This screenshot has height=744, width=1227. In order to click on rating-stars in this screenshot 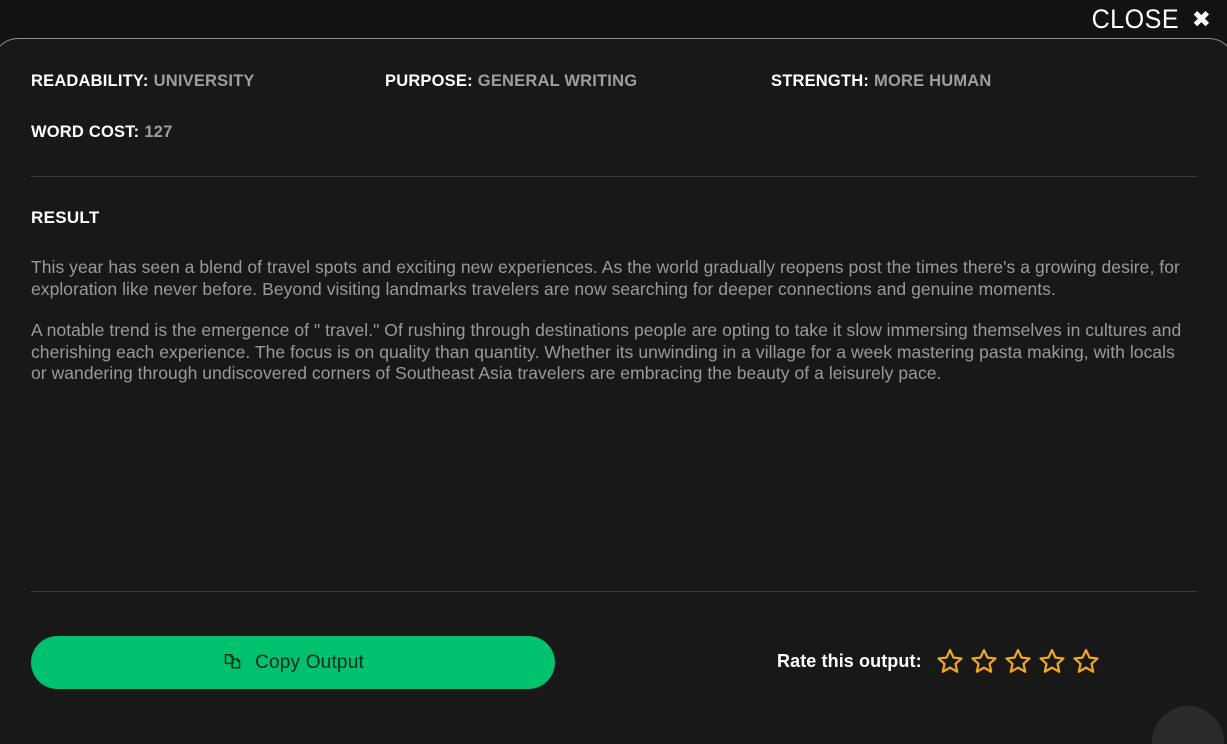, I will do `click(1018, 661)`.